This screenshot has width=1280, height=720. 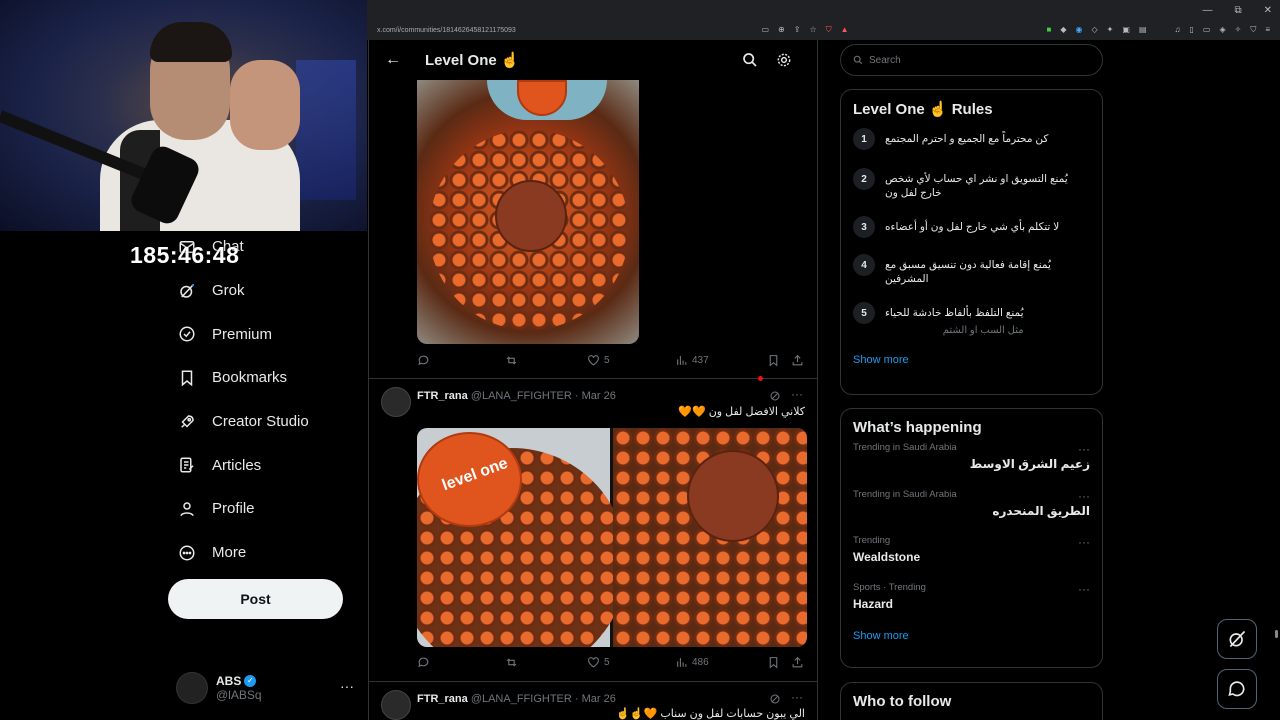 I want to click on heart-icon, so click(x=593, y=360).